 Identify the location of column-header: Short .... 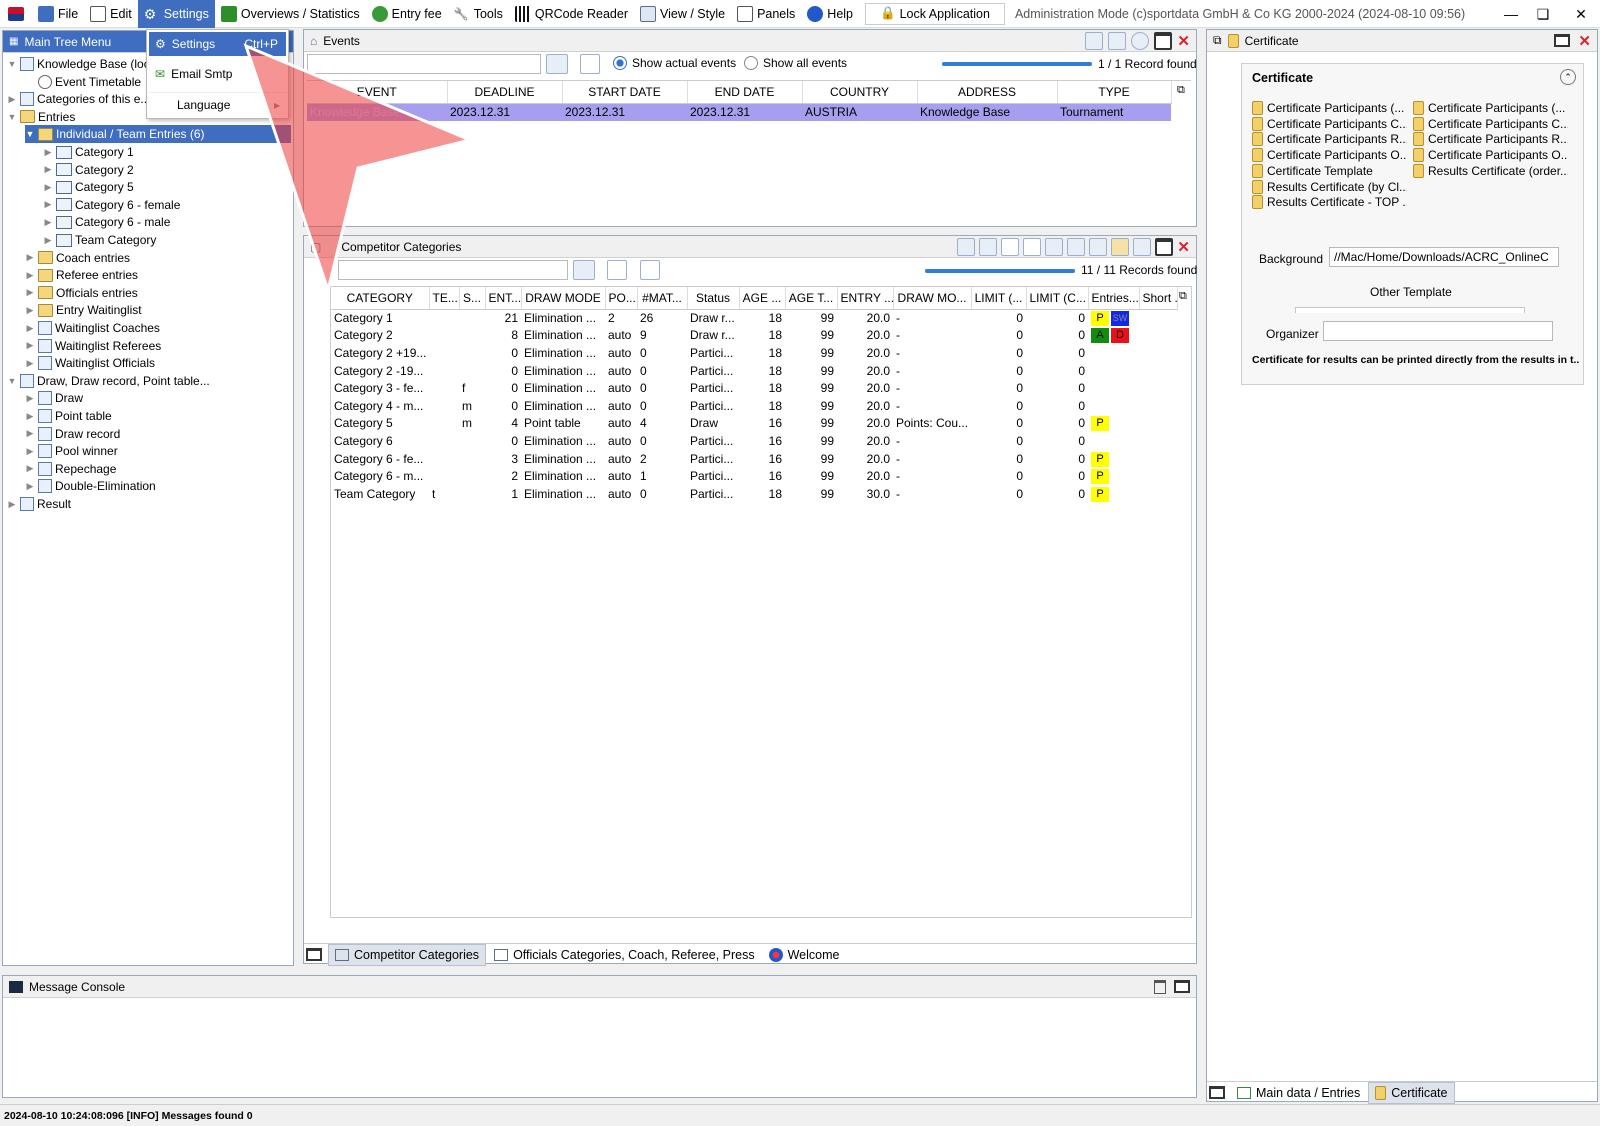
(1158, 298).